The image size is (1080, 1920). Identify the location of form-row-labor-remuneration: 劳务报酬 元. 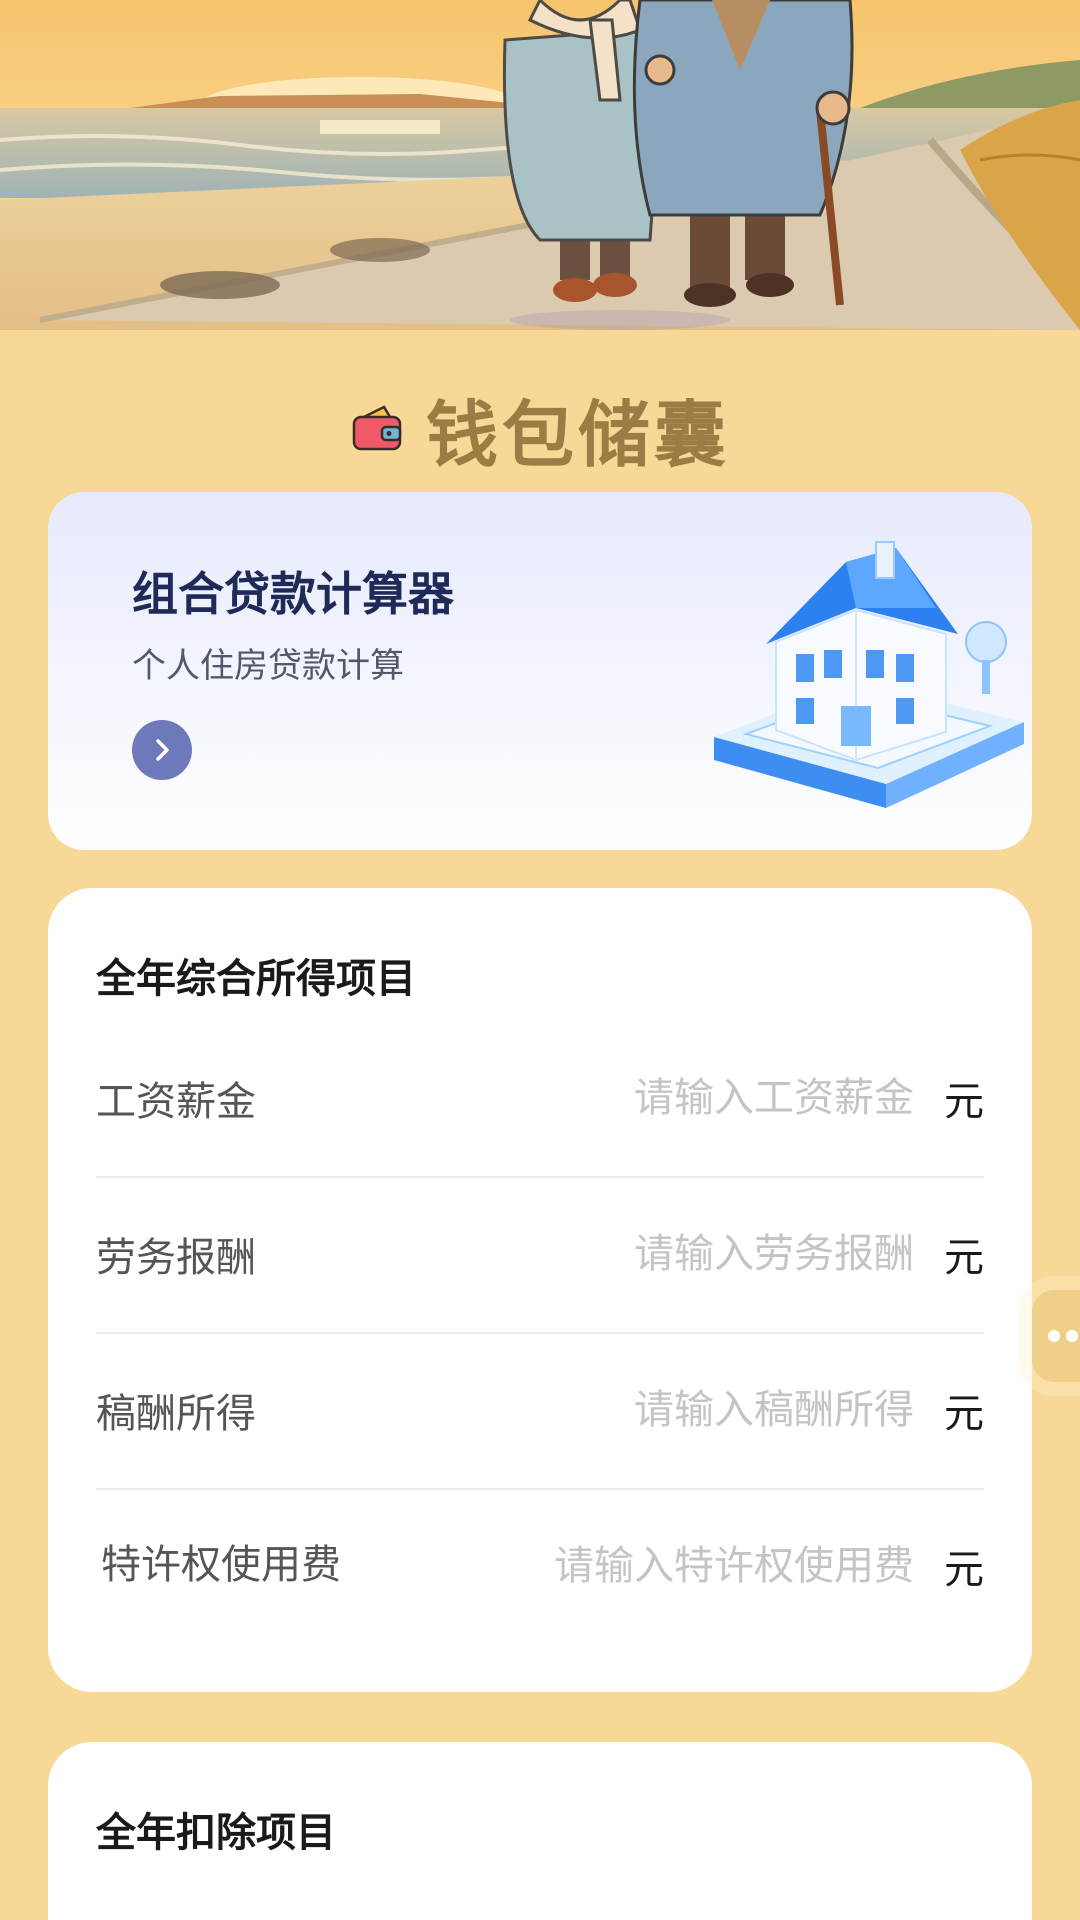
(540, 1255).